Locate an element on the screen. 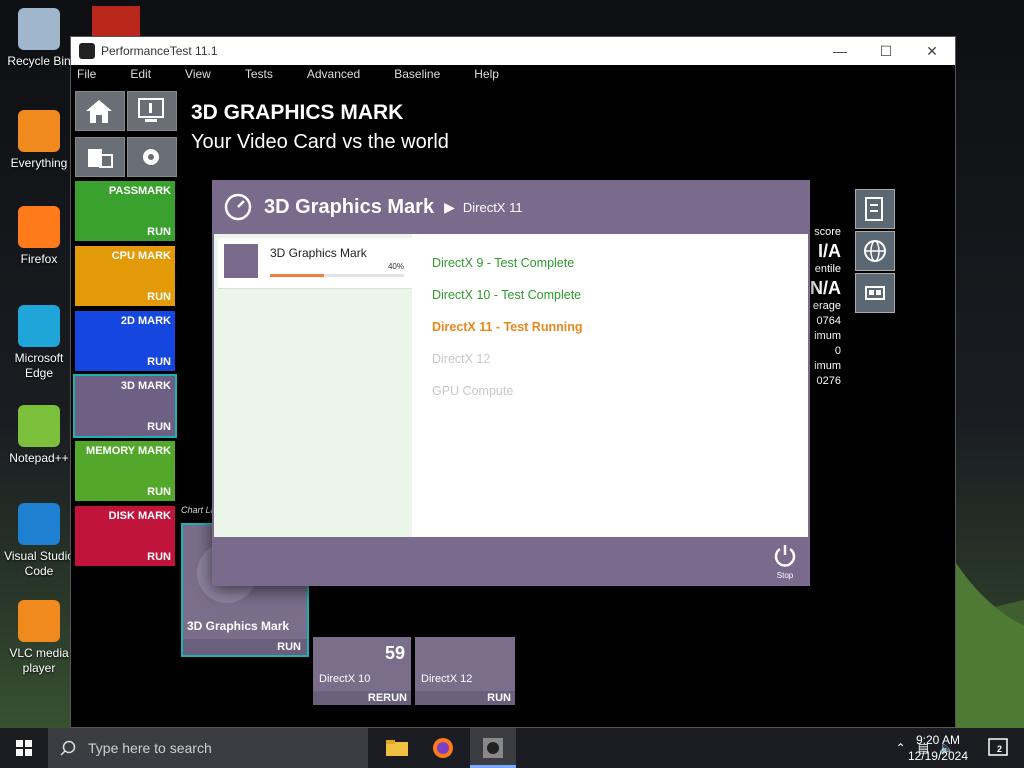 The image size is (1024, 768). windows-logo-icon is located at coordinates (24, 748).